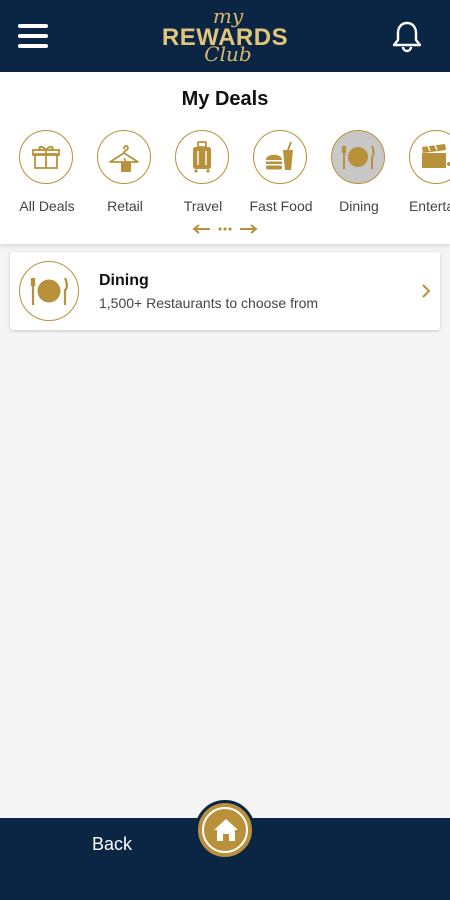 This screenshot has height=900, width=450. I want to click on page-title: My Deals, so click(225, 99).